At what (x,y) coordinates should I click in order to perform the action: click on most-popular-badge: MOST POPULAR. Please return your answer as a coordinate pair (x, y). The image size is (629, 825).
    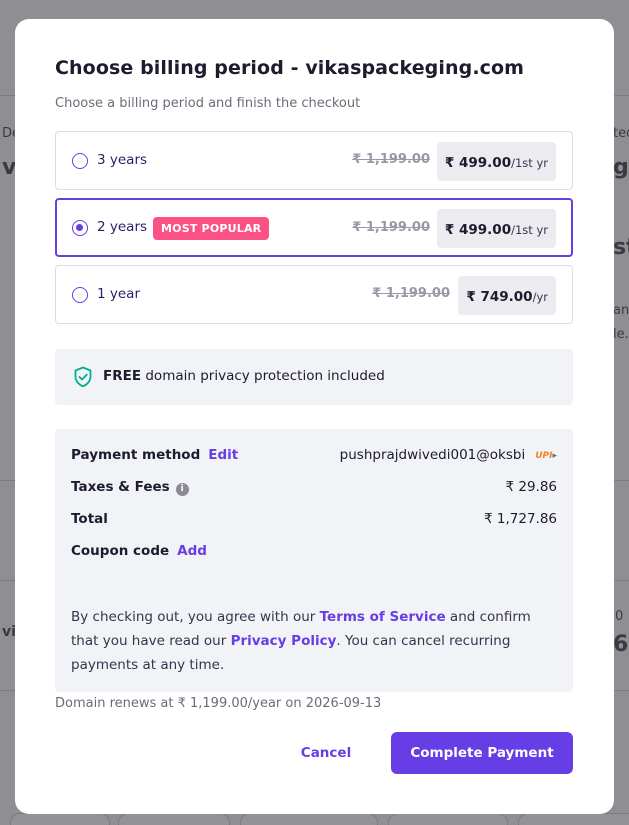
    Looking at the image, I should click on (211, 228).